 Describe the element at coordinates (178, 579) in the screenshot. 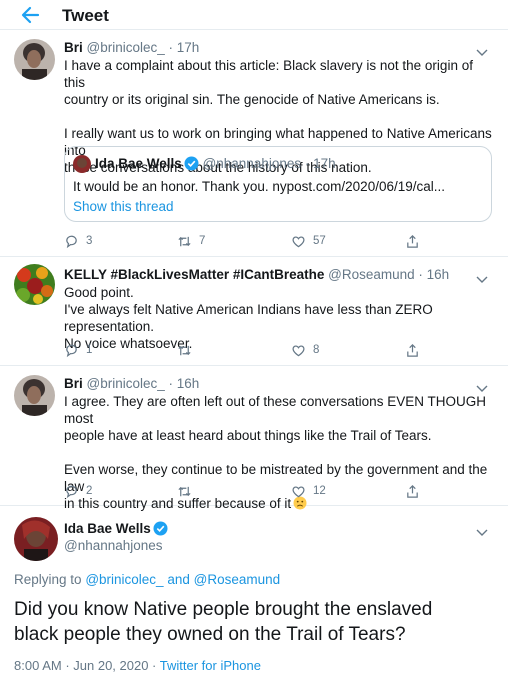

I see `replying-and: and` at that location.